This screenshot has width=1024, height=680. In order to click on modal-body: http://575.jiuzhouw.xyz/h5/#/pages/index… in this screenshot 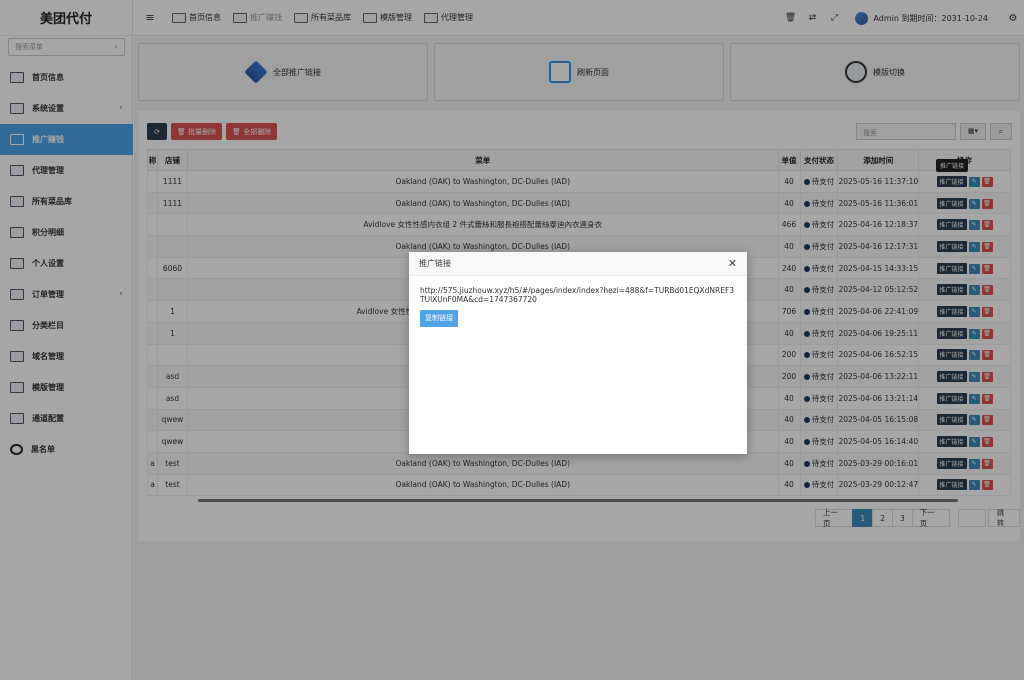, I will do `click(578, 306)`.